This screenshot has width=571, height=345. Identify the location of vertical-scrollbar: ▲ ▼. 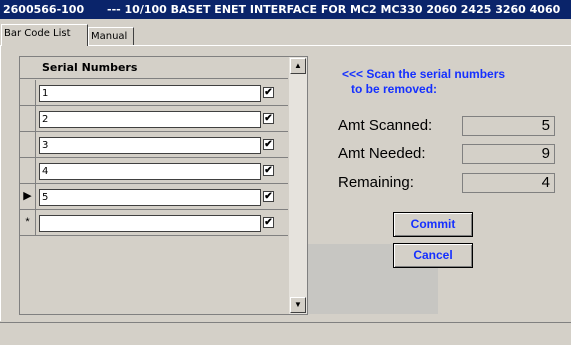
(297, 185).